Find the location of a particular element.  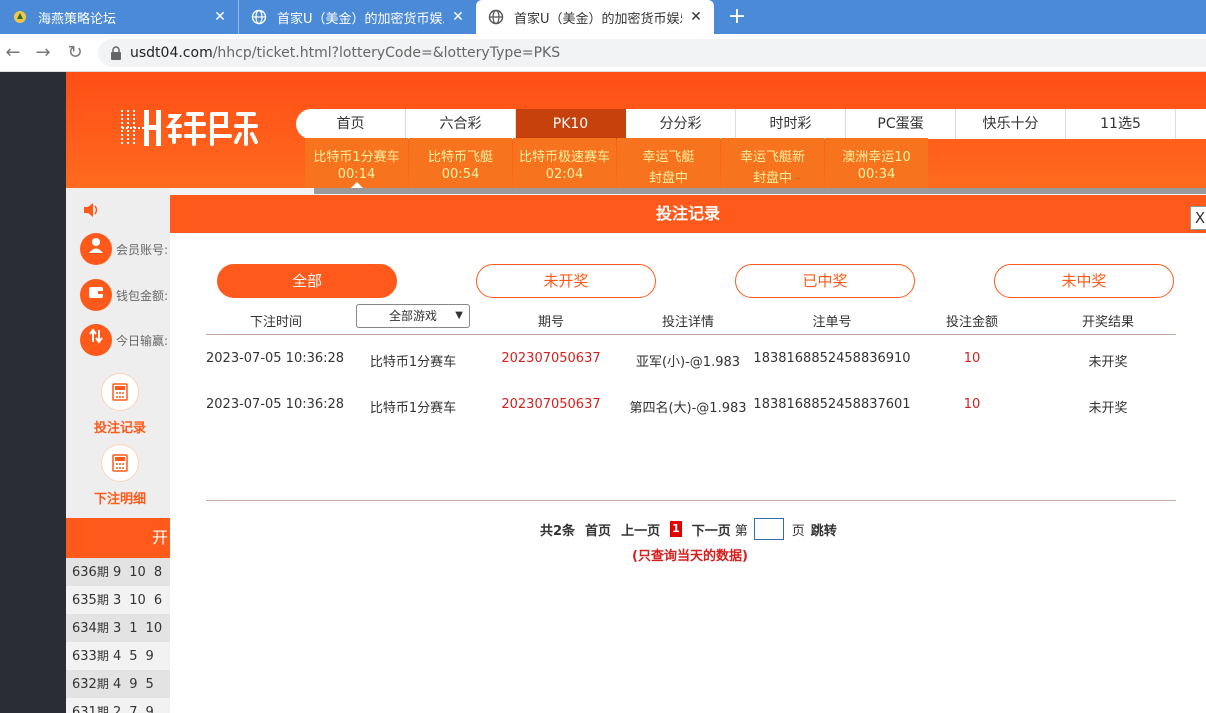

wallet-label: 钱包金额: is located at coordinates (142, 295).